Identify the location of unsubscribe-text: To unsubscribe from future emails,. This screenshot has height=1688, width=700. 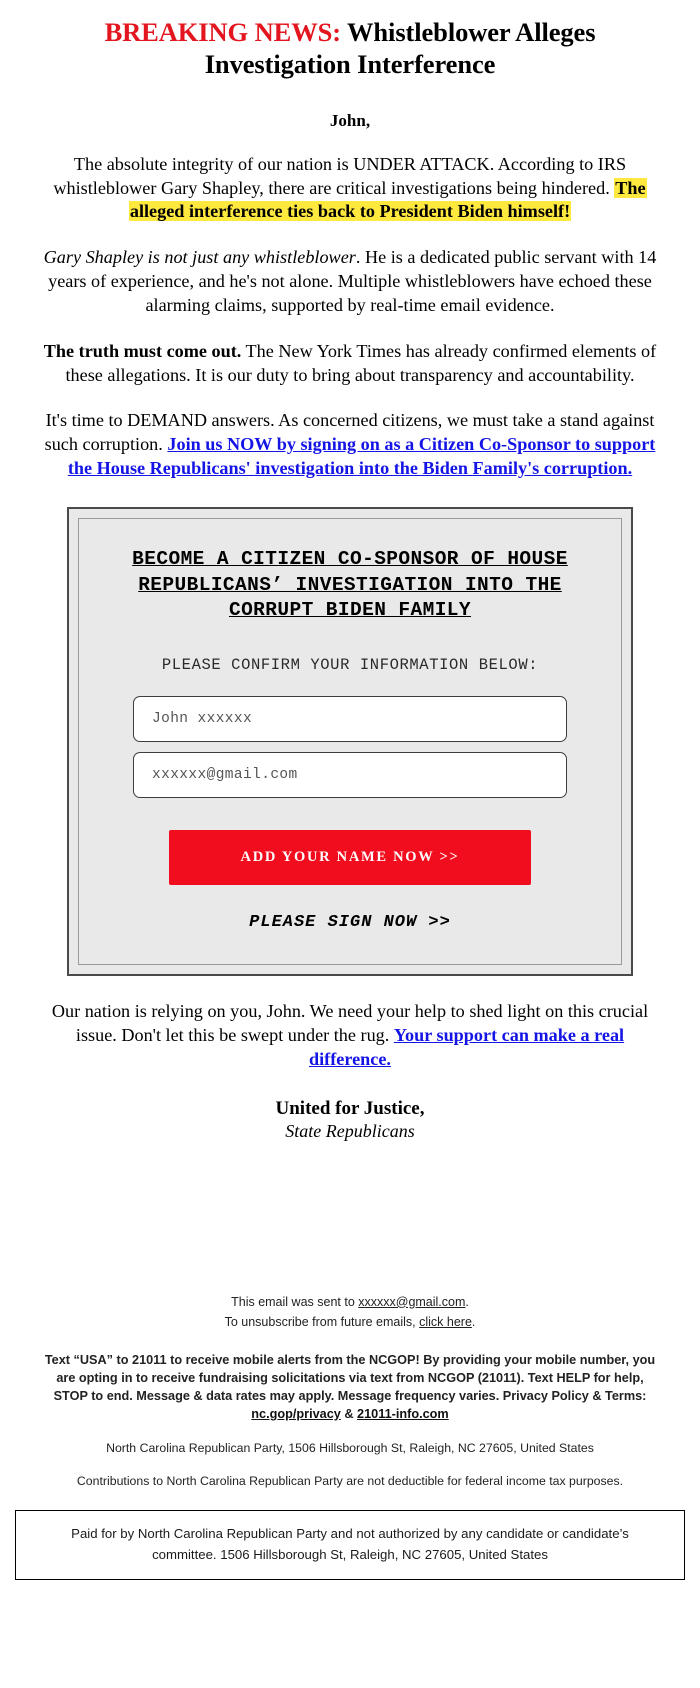
(322, 1322).